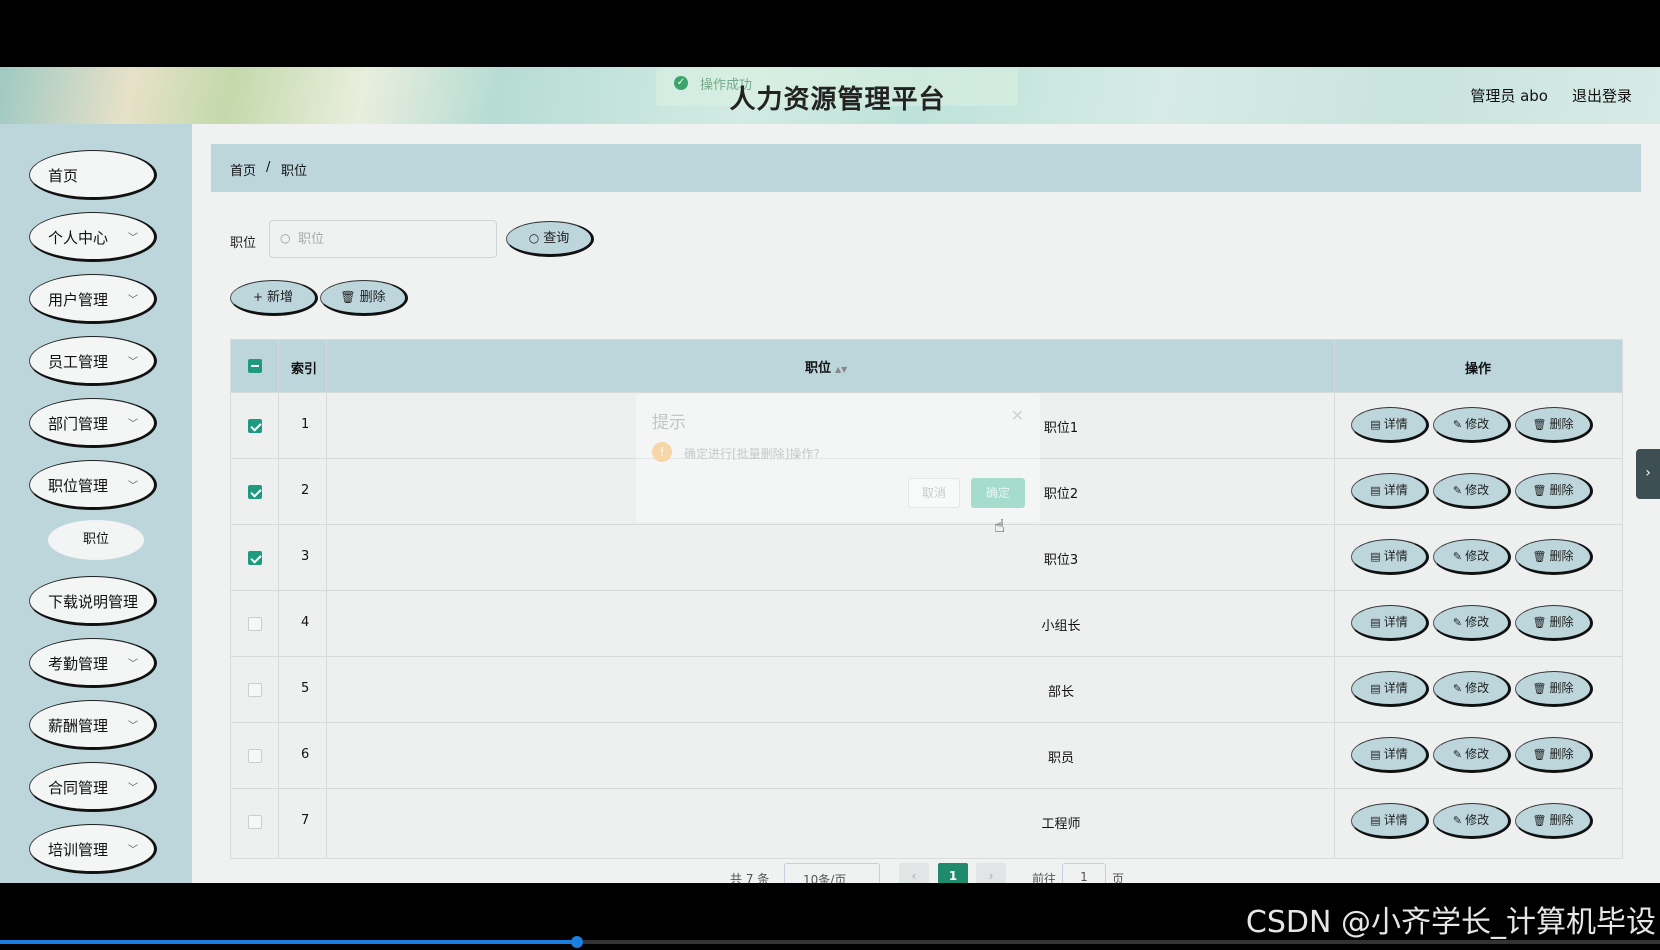 The width and height of the screenshot is (1660, 950). I want to click on close-icon: ✕, so click(1017, 415).